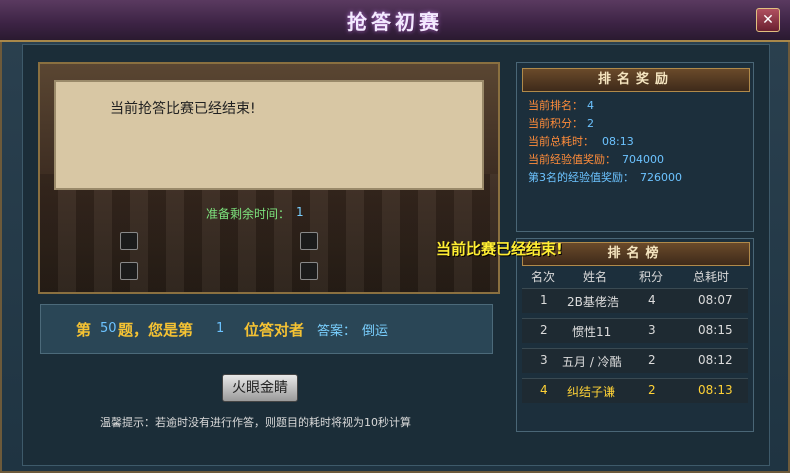 The width and height of the screenshot is (790, 473). What do you see at coordinates (309, 271) in the screenshot?
I see `answer-option-d` at bounding box center [309, 271].